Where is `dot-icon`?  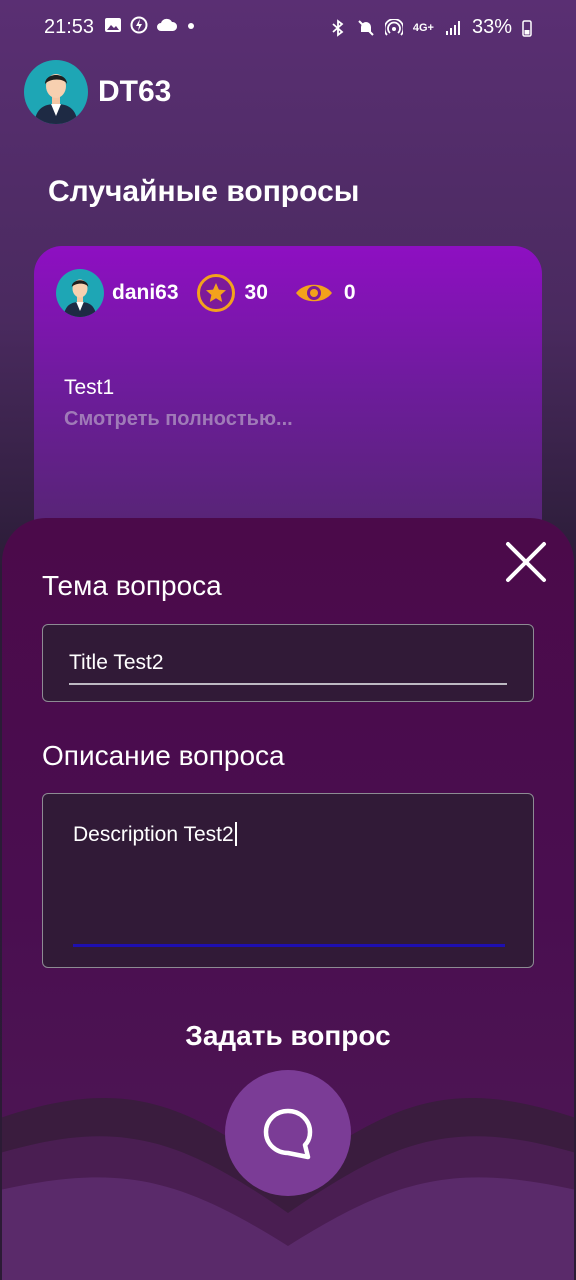
dot-icon is located at coordinates (191, 26).